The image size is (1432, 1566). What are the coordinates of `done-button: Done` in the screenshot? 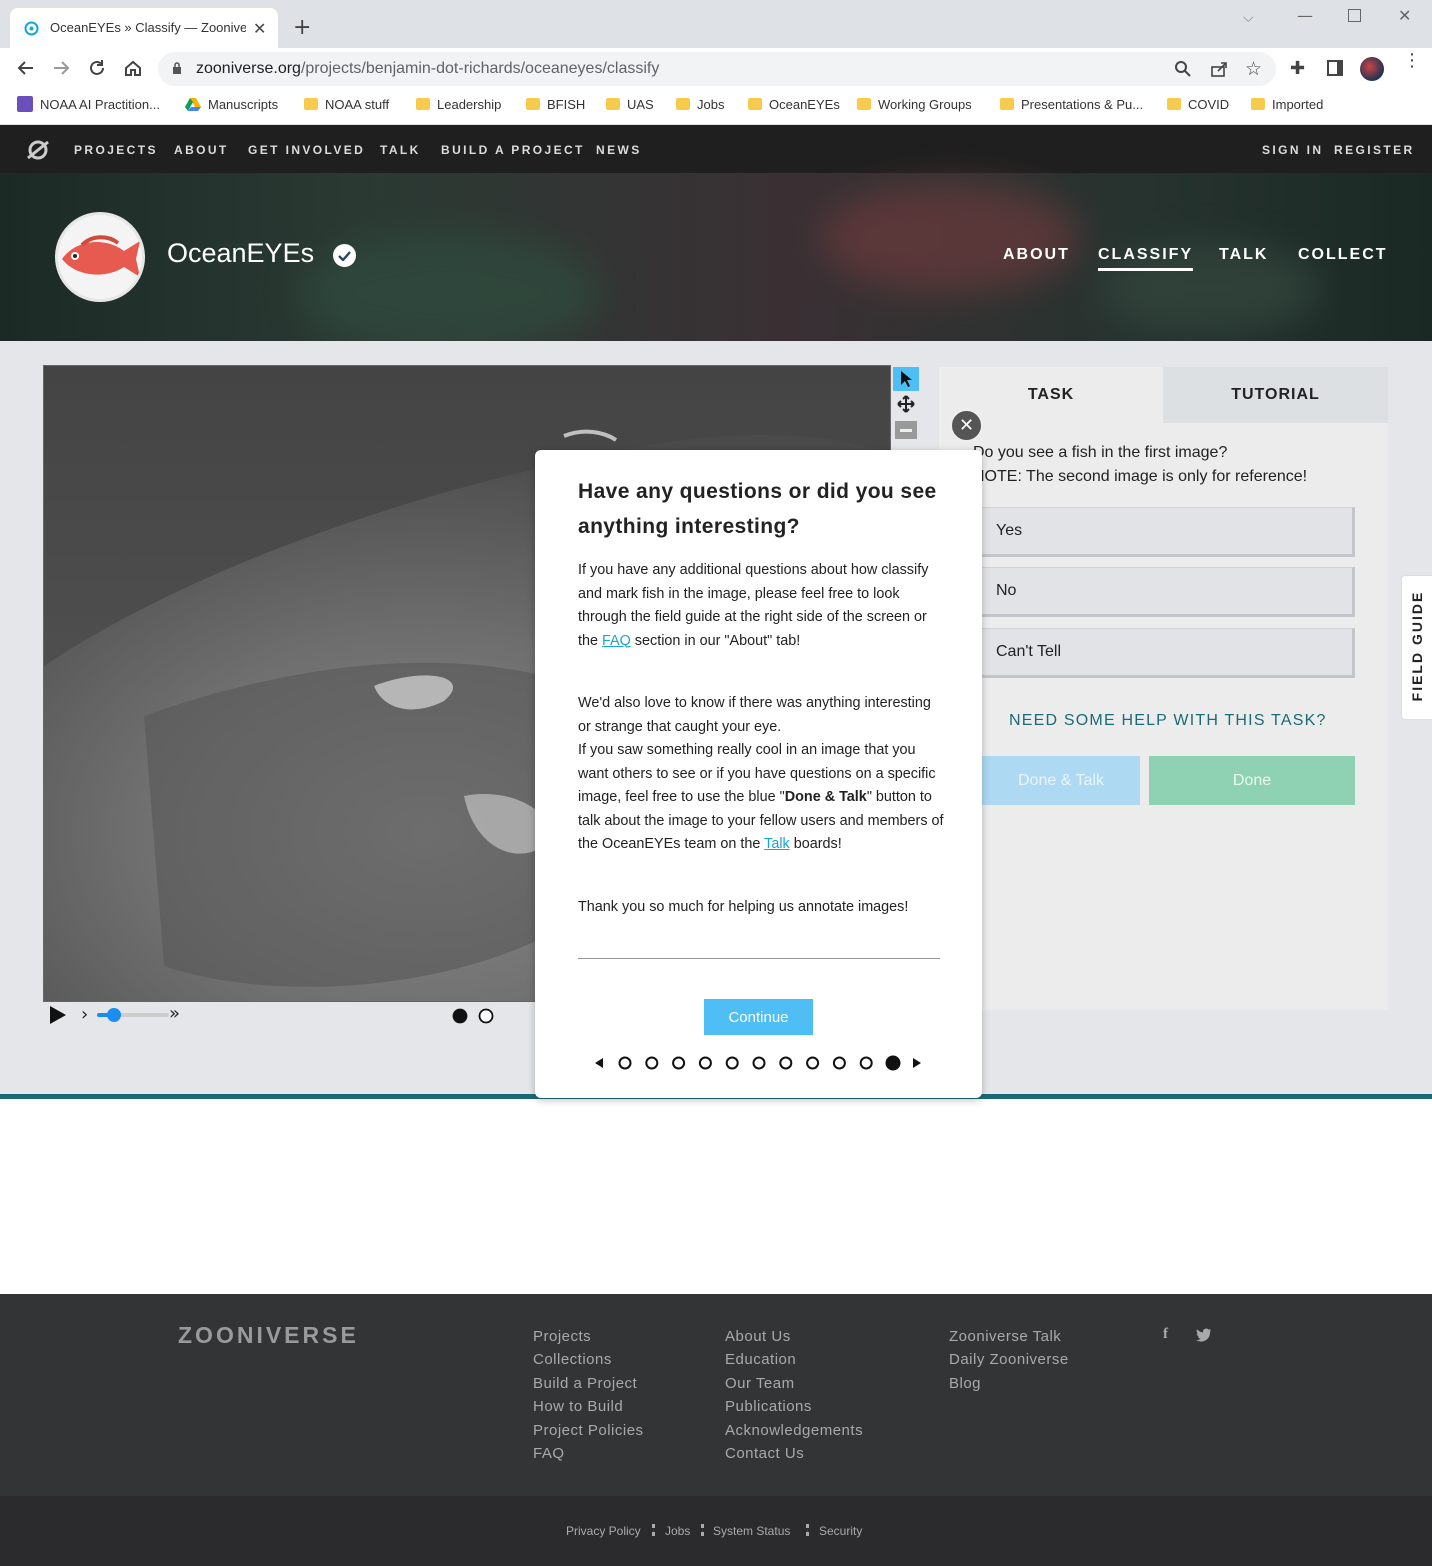 It's located at (1252, 780).